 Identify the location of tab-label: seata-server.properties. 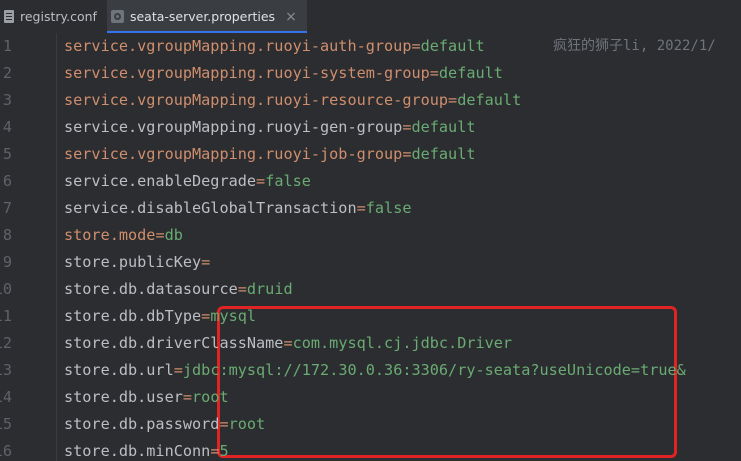
(202, 16).